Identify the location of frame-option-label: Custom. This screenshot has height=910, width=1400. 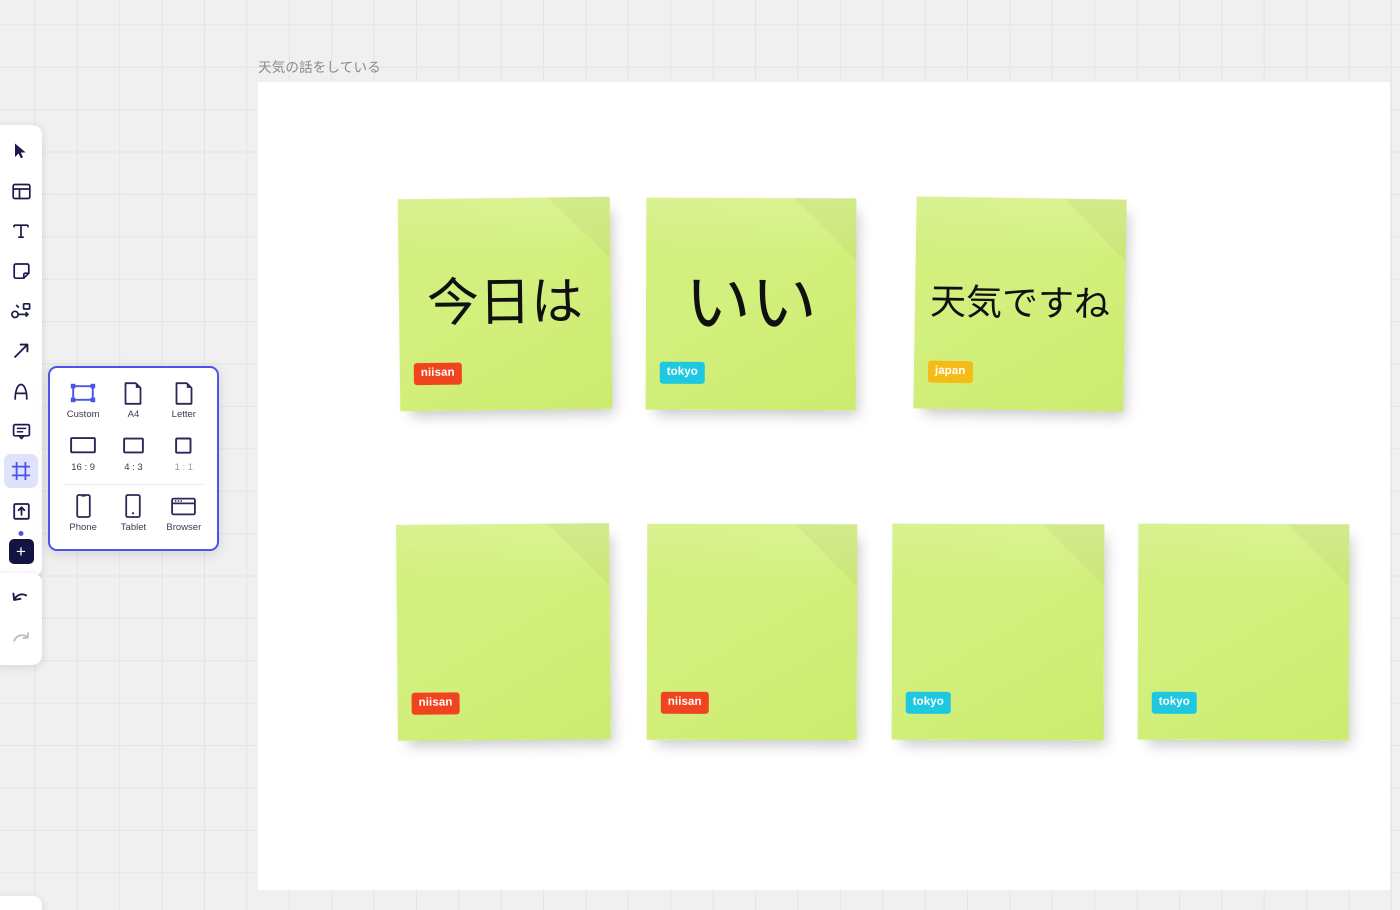
(83, 414).